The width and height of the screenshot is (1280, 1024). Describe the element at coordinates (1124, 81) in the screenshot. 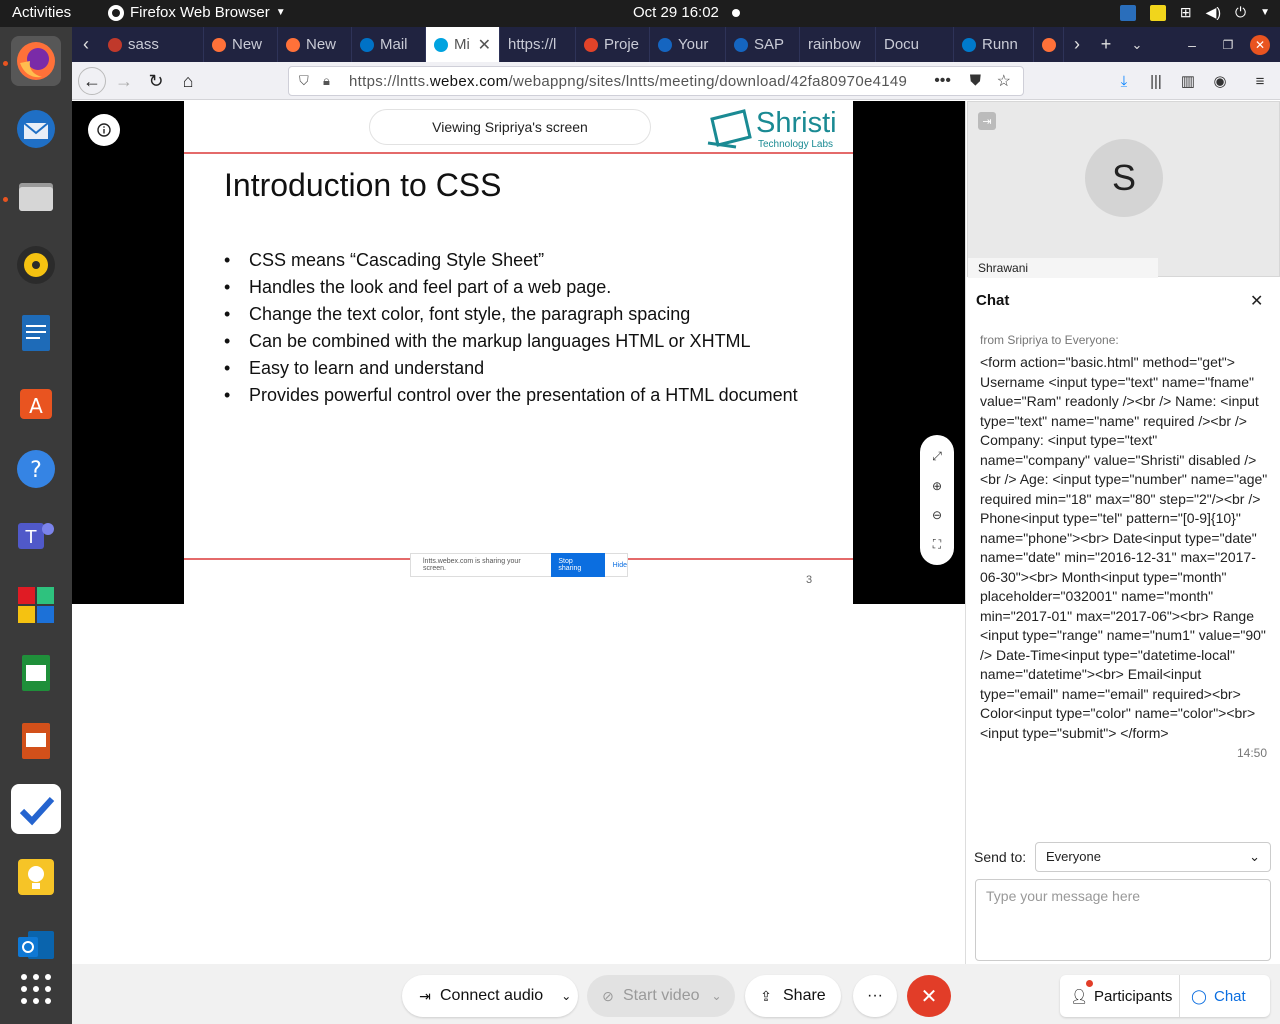

I see `downloads-icon: ⤓` at that location.